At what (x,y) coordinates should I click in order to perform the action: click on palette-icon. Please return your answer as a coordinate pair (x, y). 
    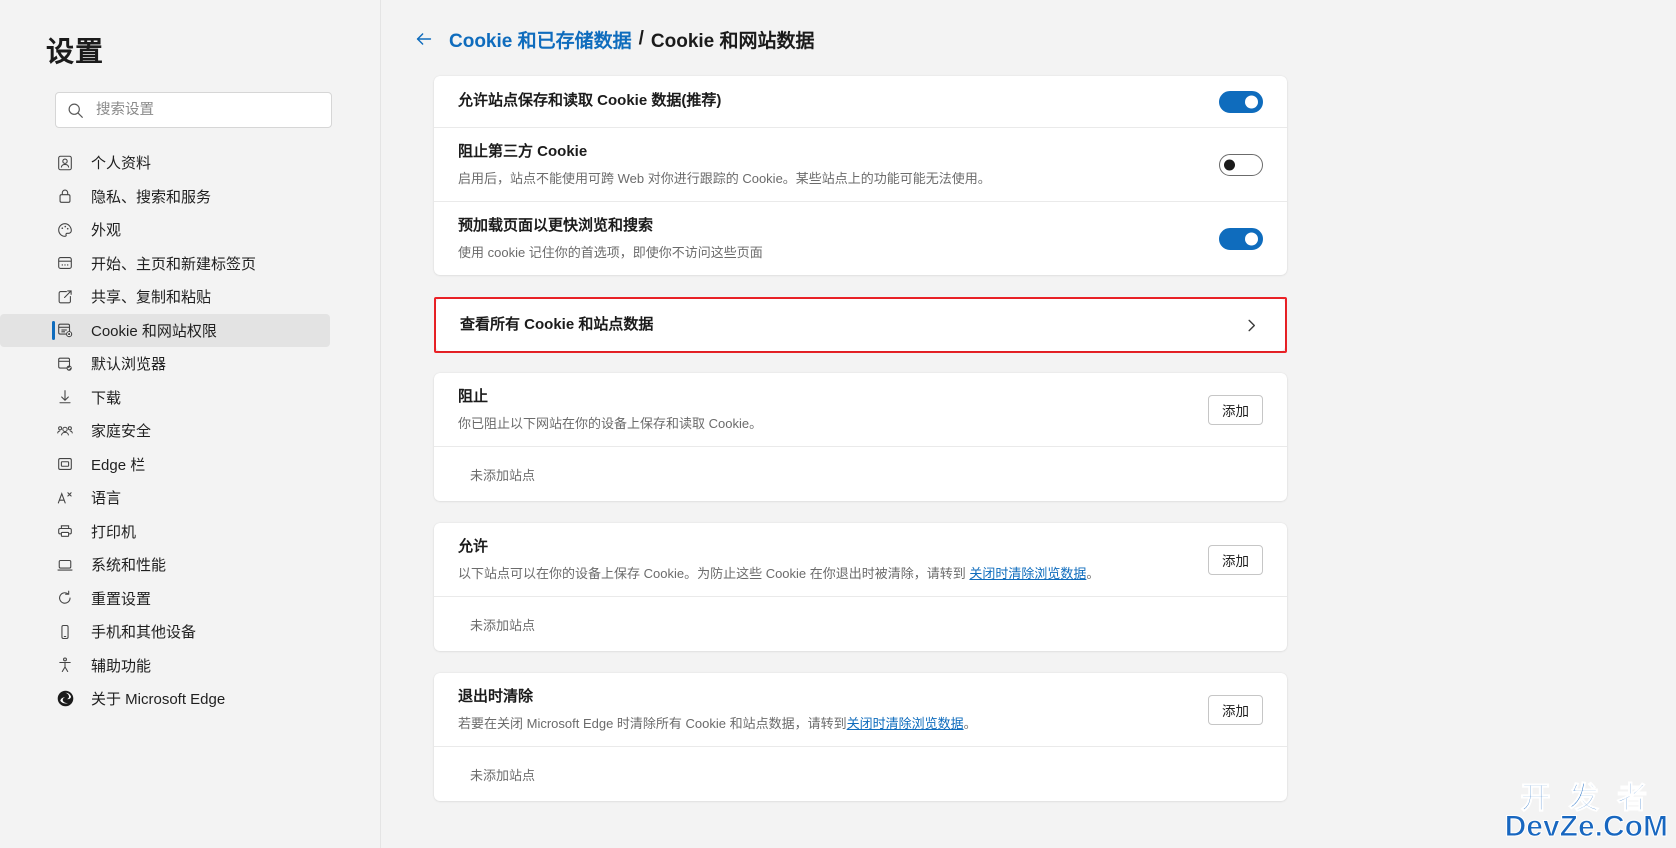
    Looking at the image, I should click on (65, 230).